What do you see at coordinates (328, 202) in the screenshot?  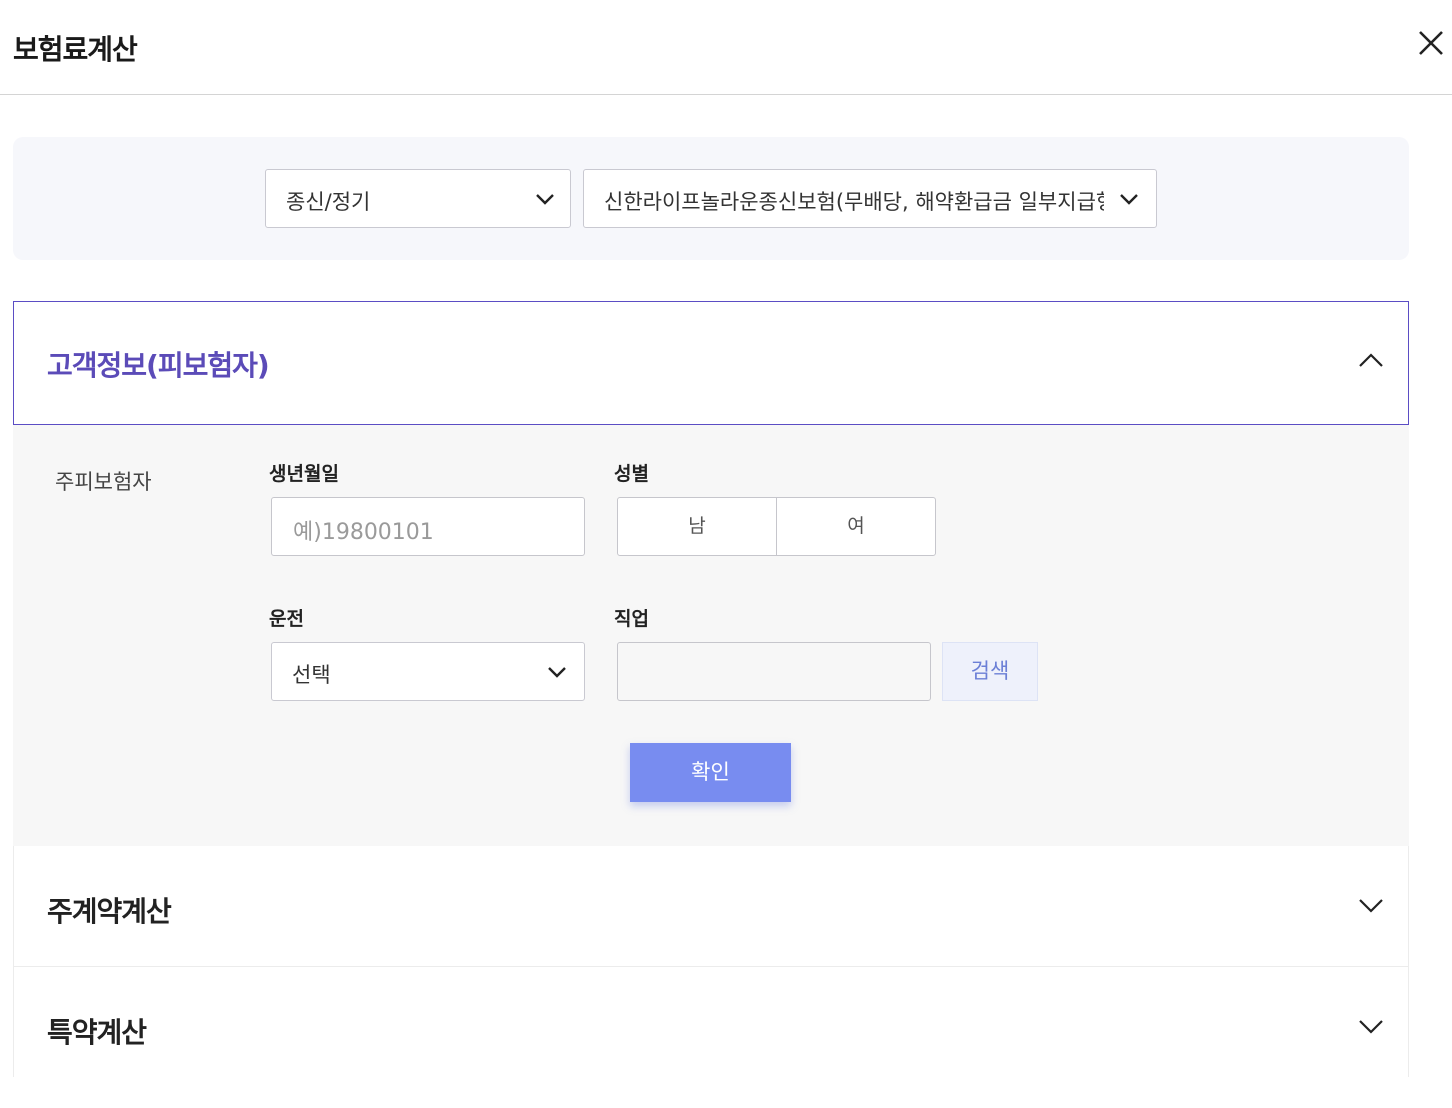 I see `category-select-value: 종신/정기` at bounding box center [328, 202].